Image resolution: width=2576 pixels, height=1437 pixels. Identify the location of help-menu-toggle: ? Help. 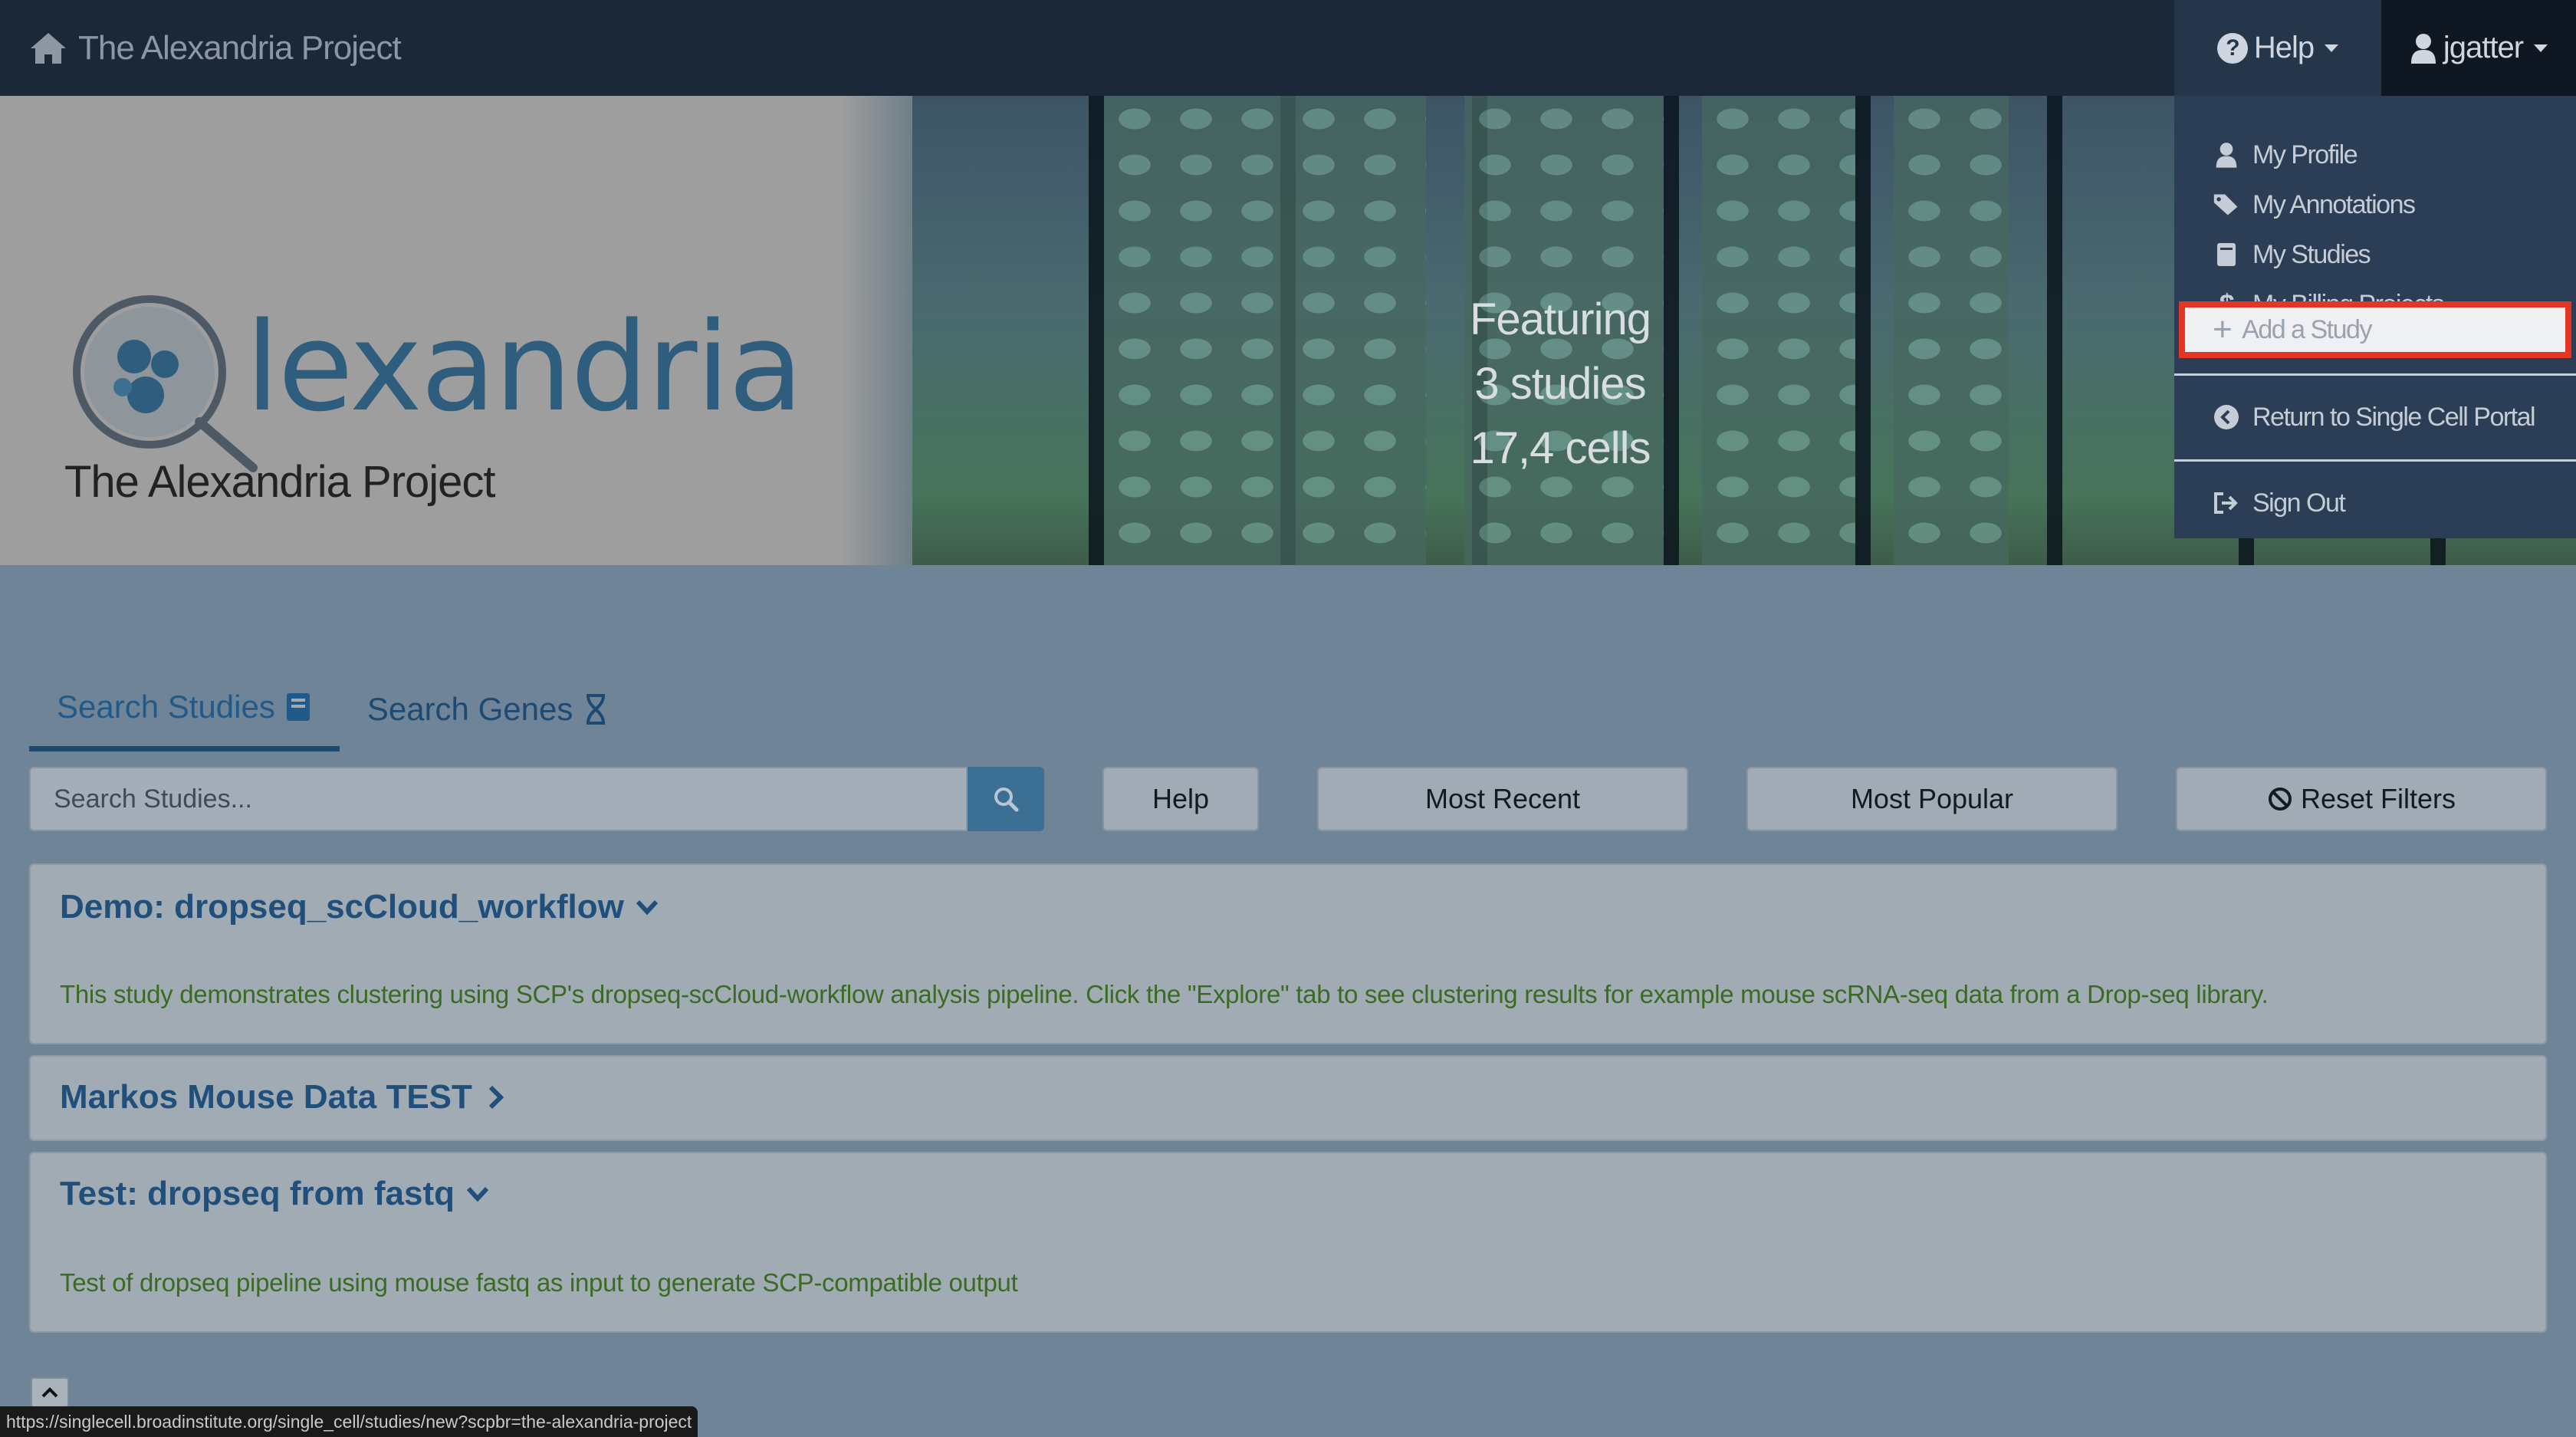
(2277, 48).